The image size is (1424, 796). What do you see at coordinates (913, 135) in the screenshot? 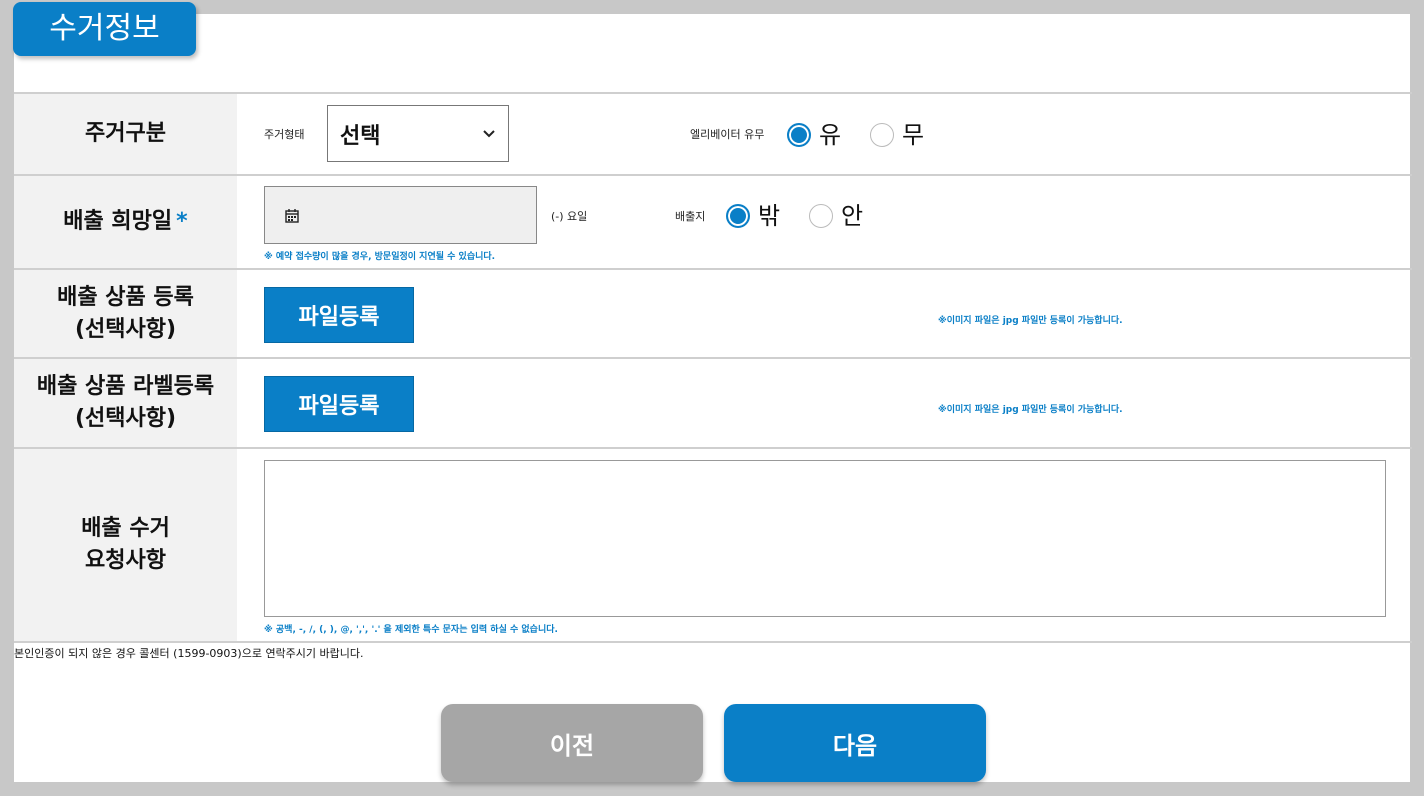
I see `elevator-no-label: 무` at bounding box center [913, 135].